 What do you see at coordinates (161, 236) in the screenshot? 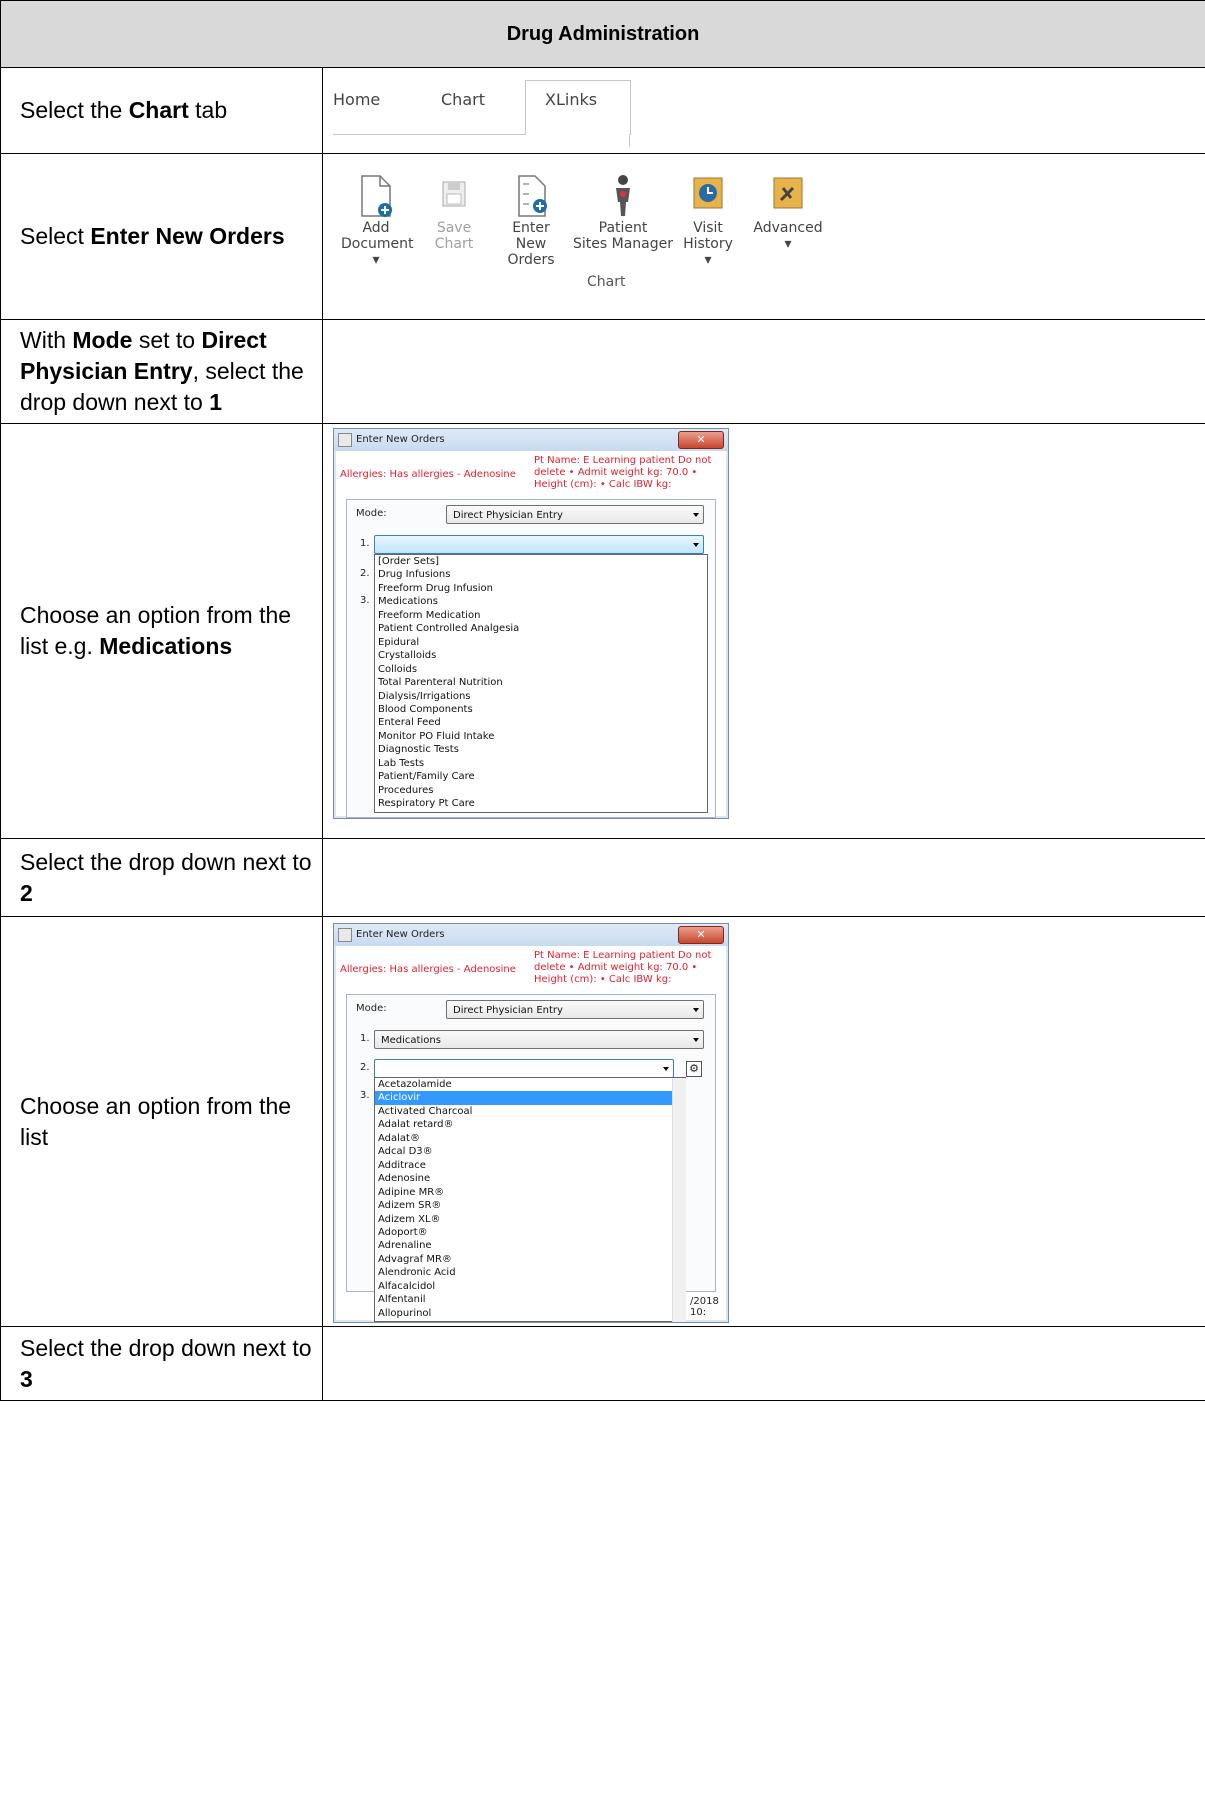
I see `step-enter-new-orders: Select Enter New Orders` at bounding box center [161, 236].